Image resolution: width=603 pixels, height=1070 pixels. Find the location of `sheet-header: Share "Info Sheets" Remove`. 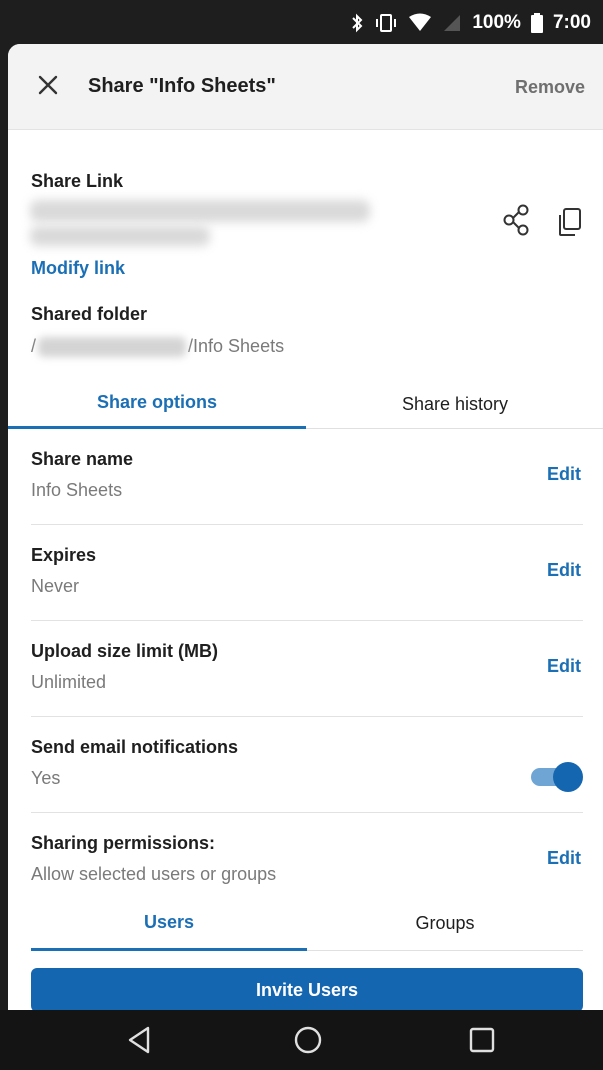

sheet-header: Share "Info Sheets" Remove is located at coordinates (305, 87).